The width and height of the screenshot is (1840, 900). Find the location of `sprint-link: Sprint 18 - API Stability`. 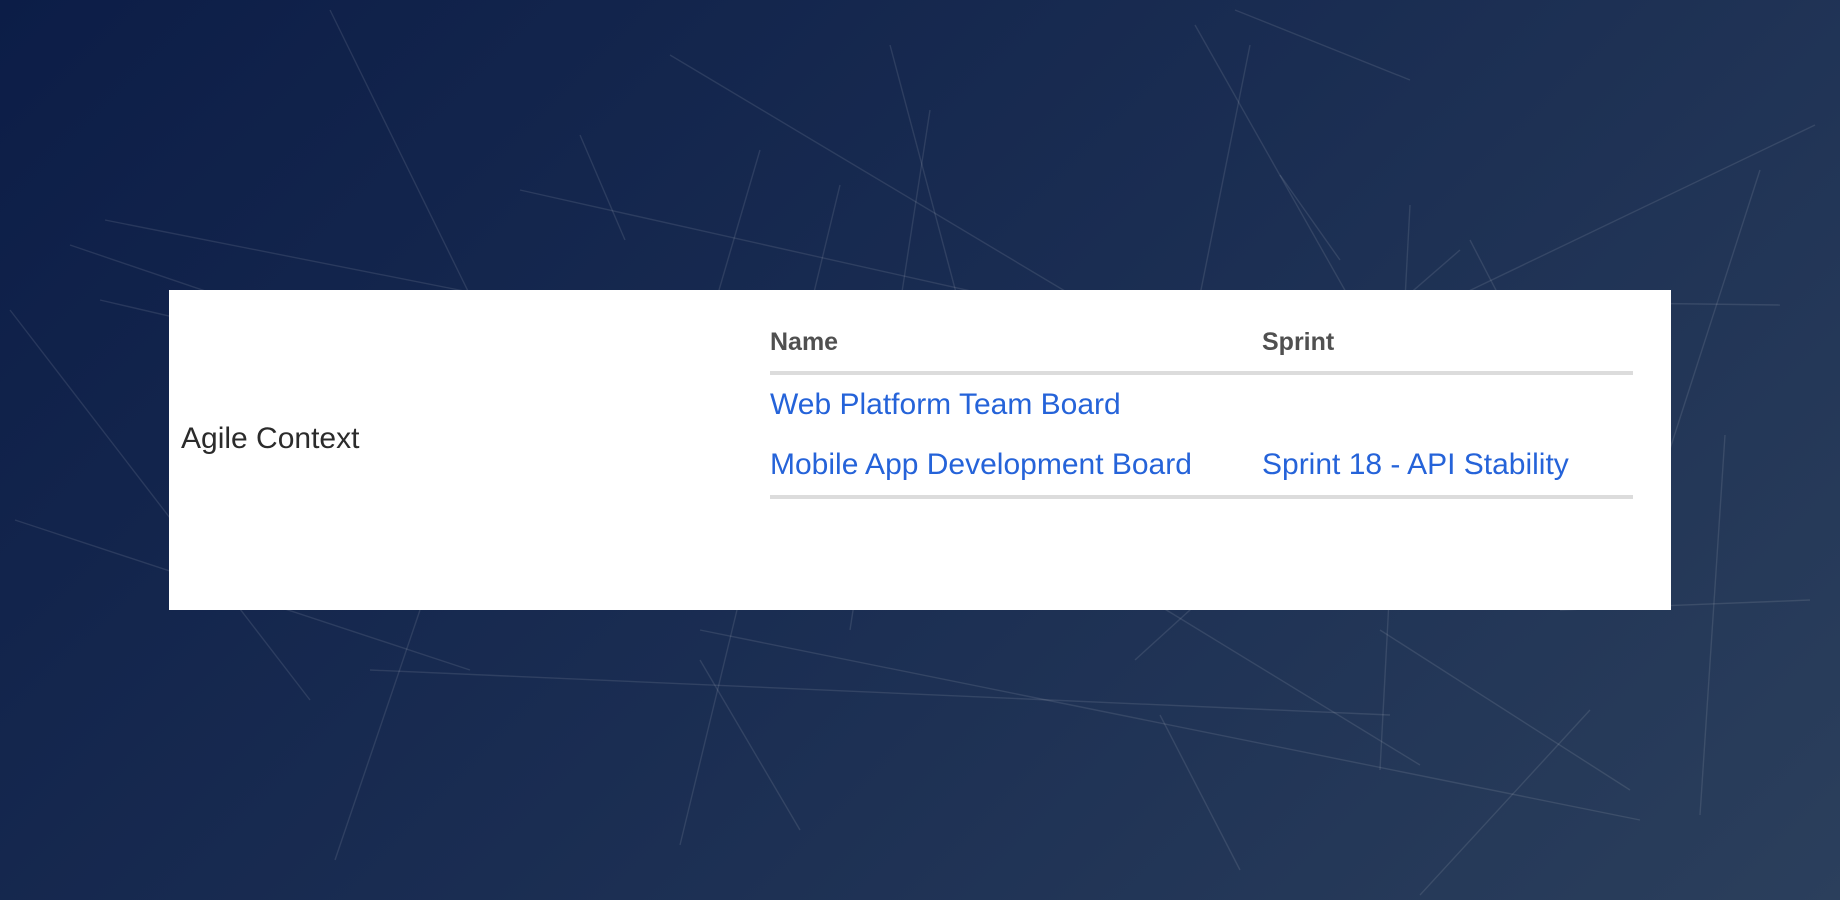

sprint-link: Sprint 18 - API Stability is located at coordinates (1415, 464).